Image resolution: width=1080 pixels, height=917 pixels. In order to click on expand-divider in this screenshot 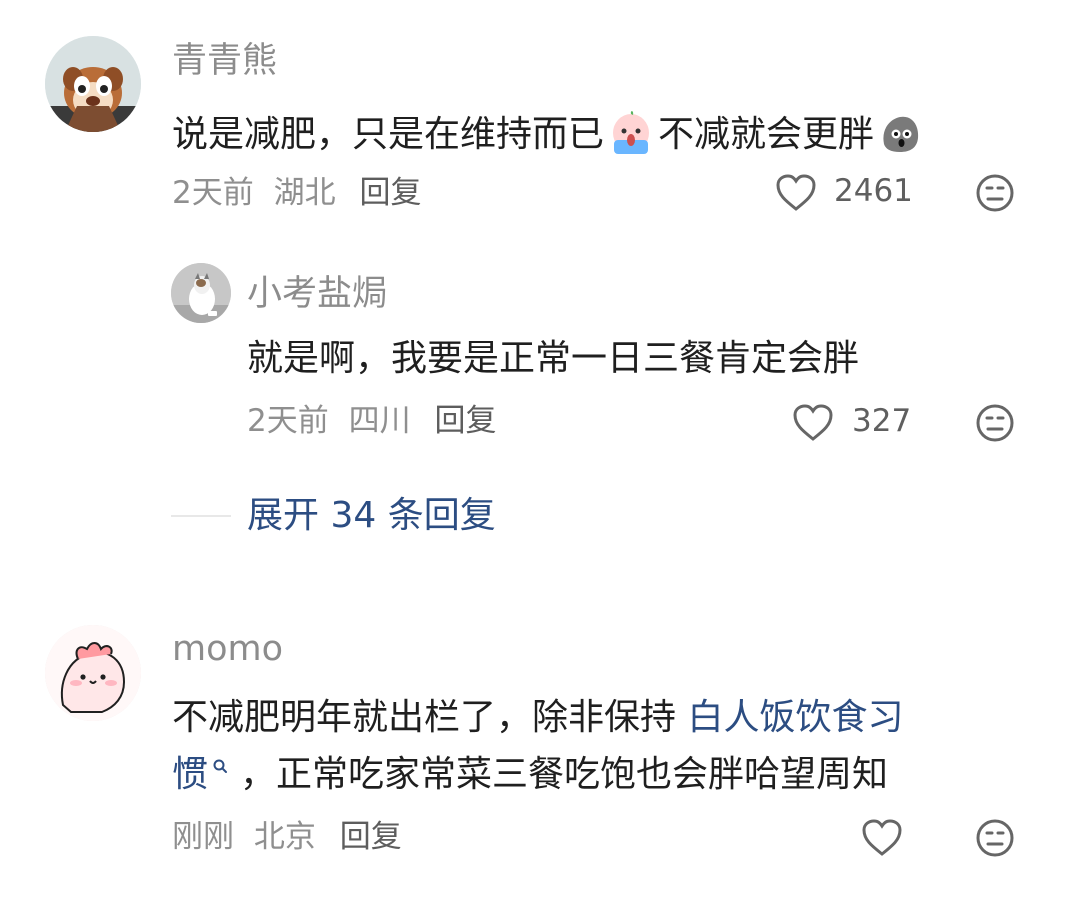, I will do `click(201, 516)`.